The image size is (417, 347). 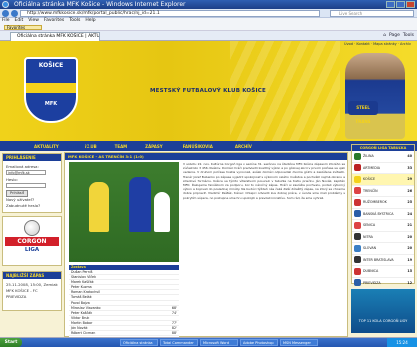 I want to click on corgon-brand: CORGON, so click(x=32, y=241).